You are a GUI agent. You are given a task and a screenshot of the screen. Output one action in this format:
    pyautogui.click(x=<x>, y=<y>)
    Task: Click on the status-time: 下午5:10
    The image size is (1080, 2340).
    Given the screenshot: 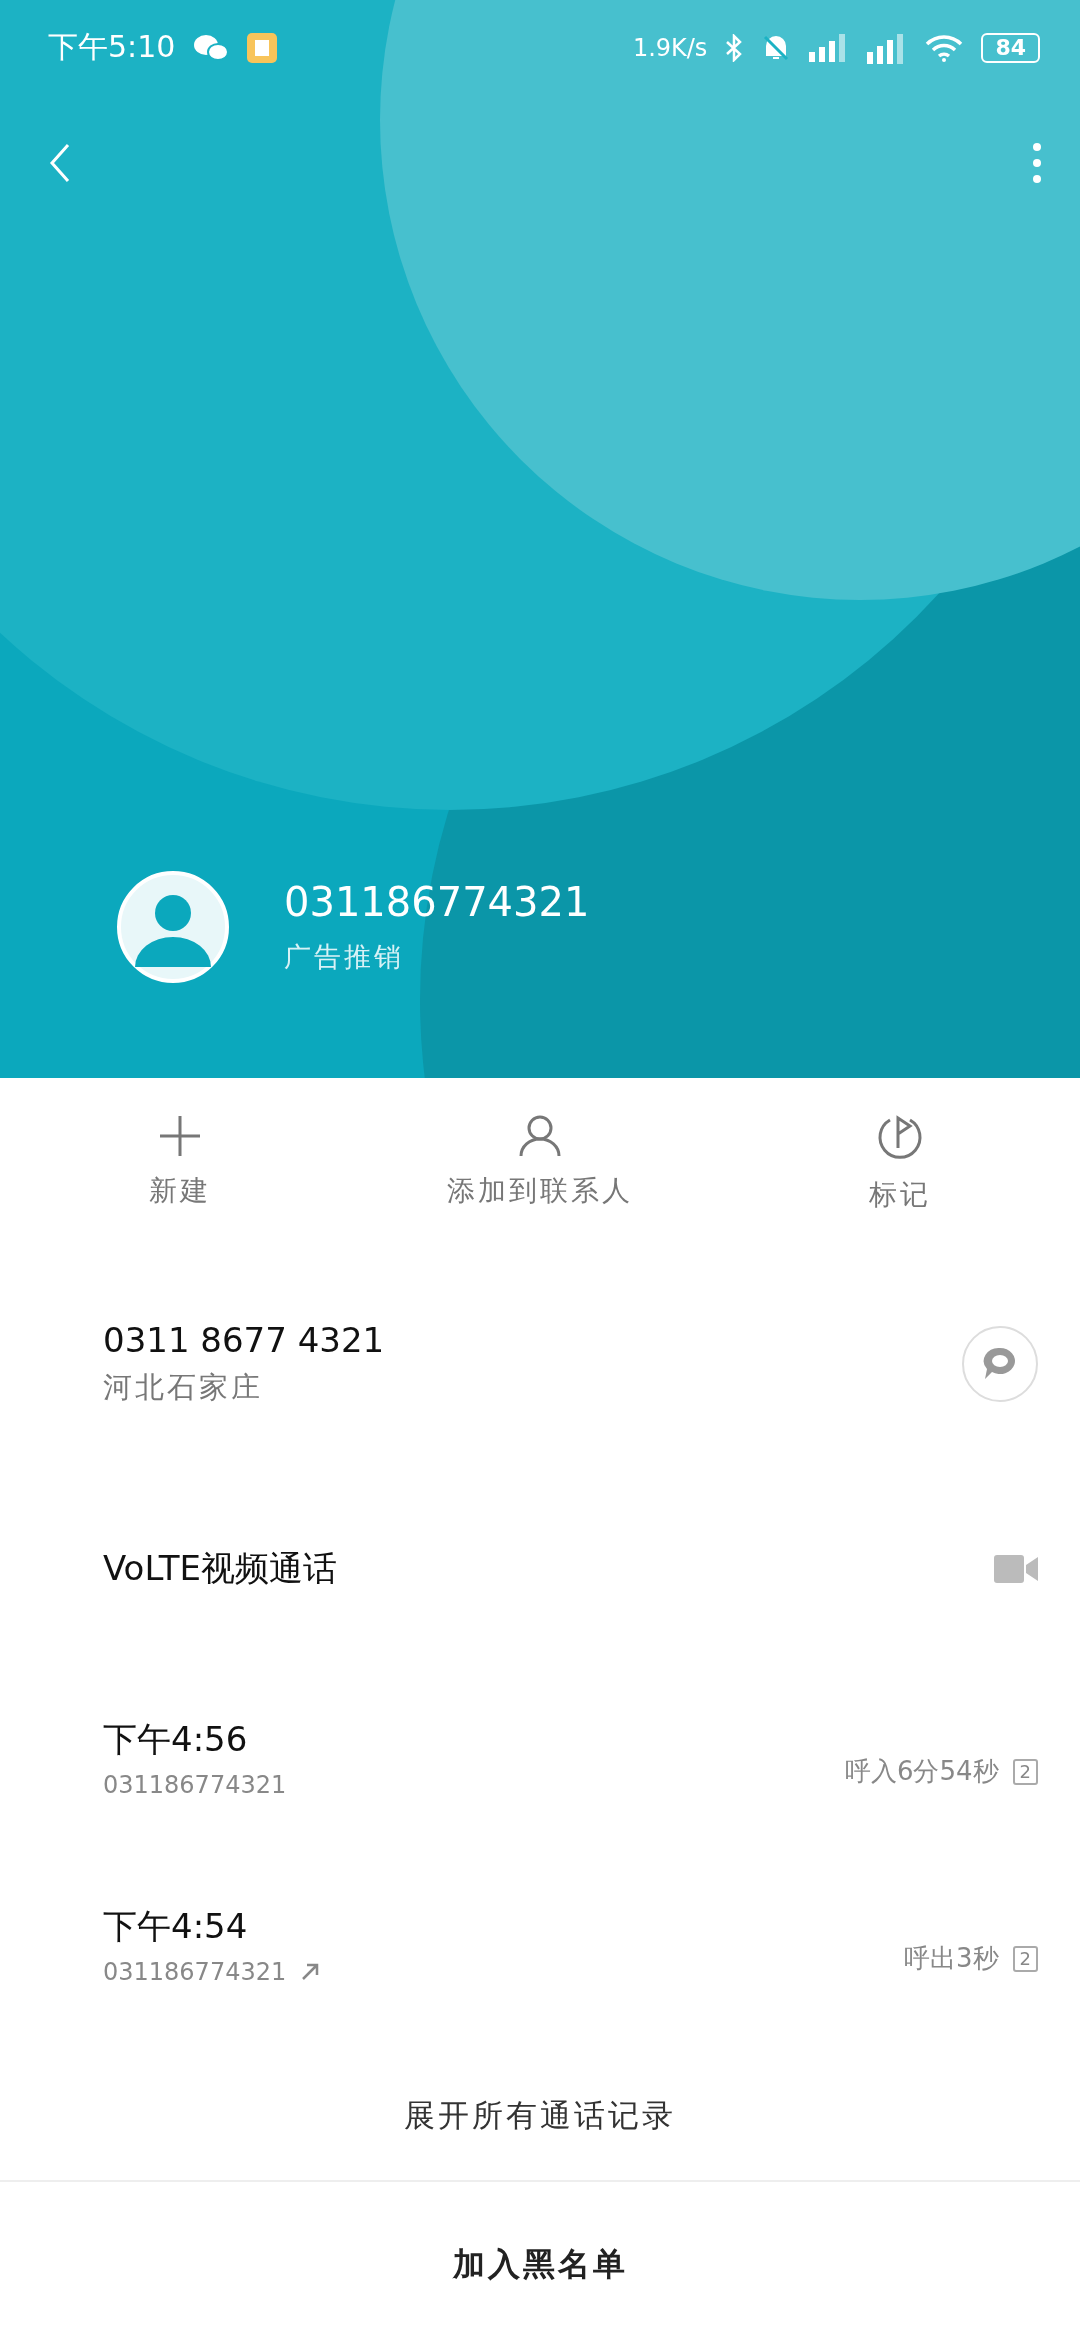 What is the action you would take?
    pyautogui.click(x=112, y=47)
    